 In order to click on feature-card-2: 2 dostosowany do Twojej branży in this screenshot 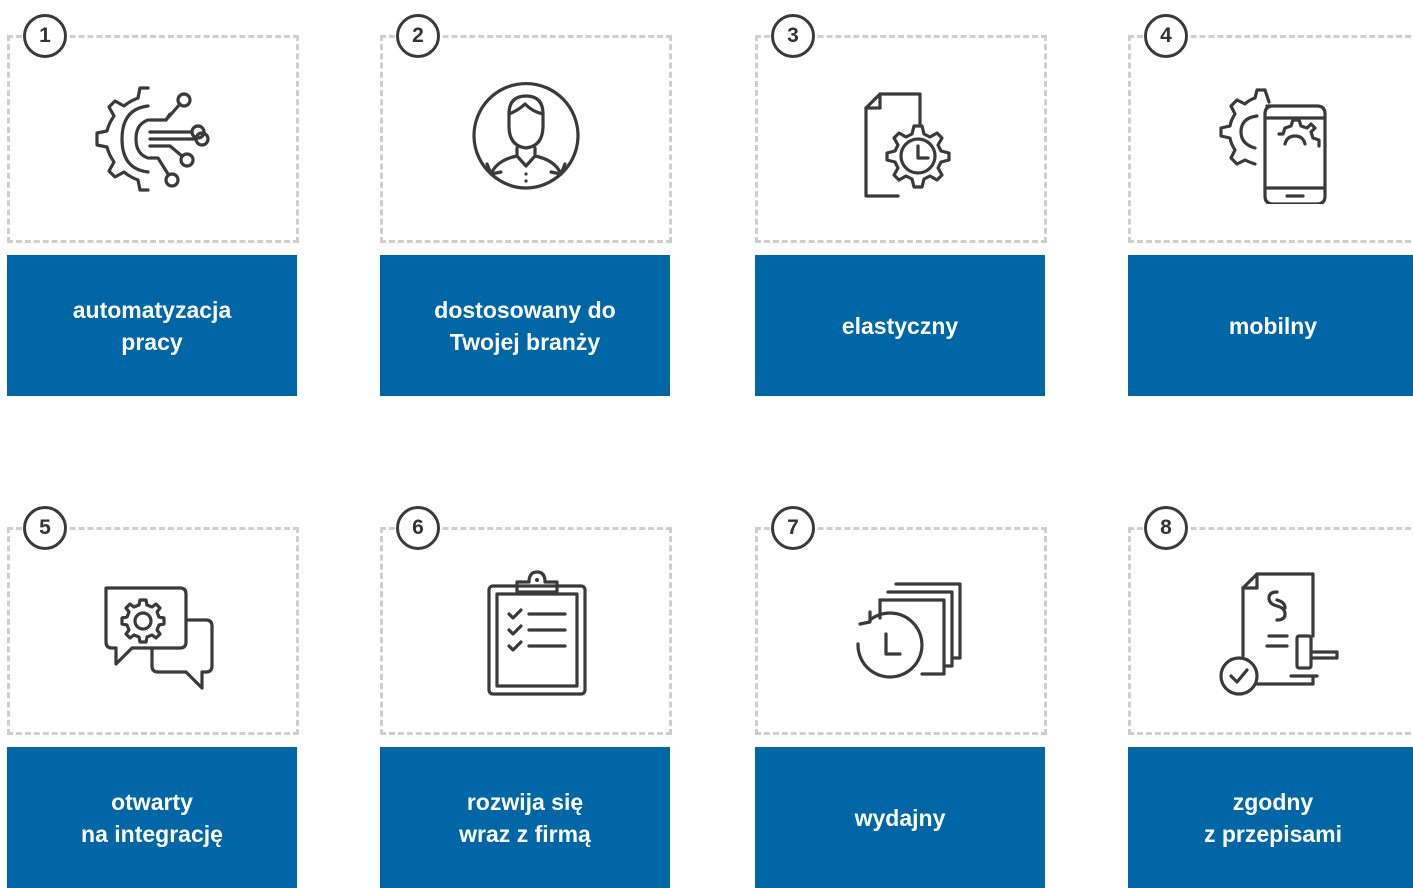, I will do `click(526, 198)`.